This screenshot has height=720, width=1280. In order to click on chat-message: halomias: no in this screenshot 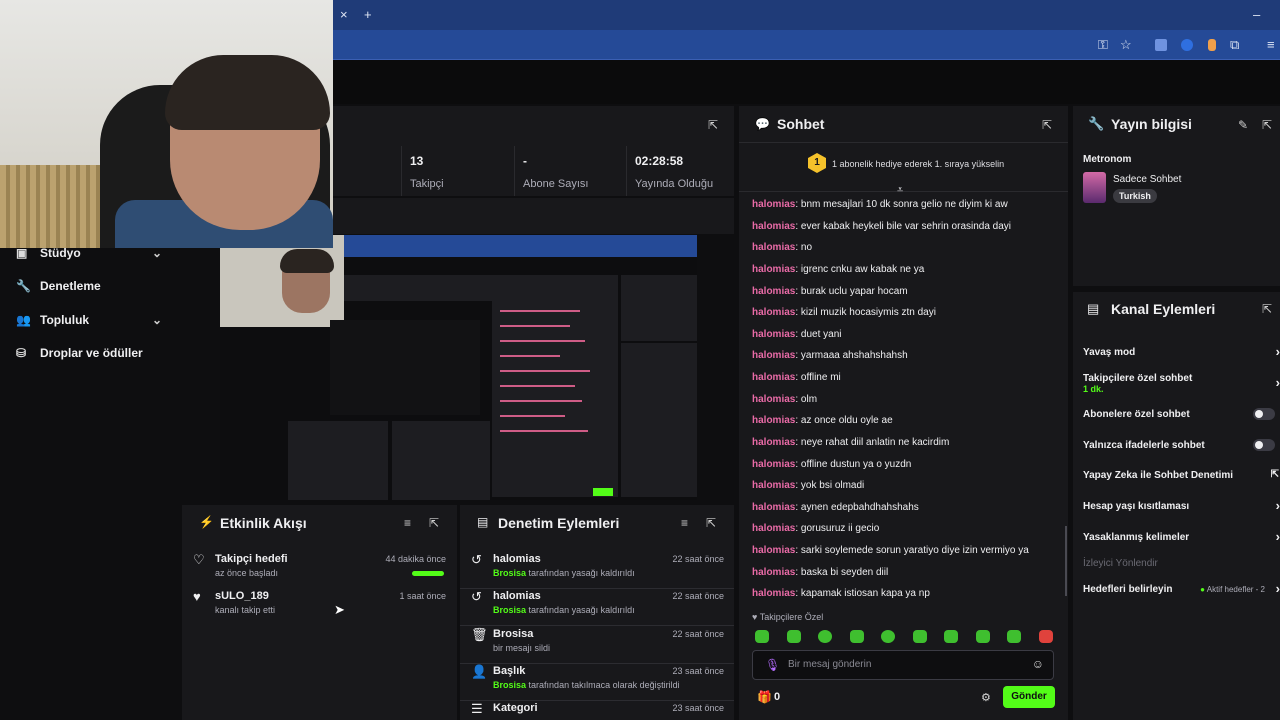, I will do `click(782, 247)`.